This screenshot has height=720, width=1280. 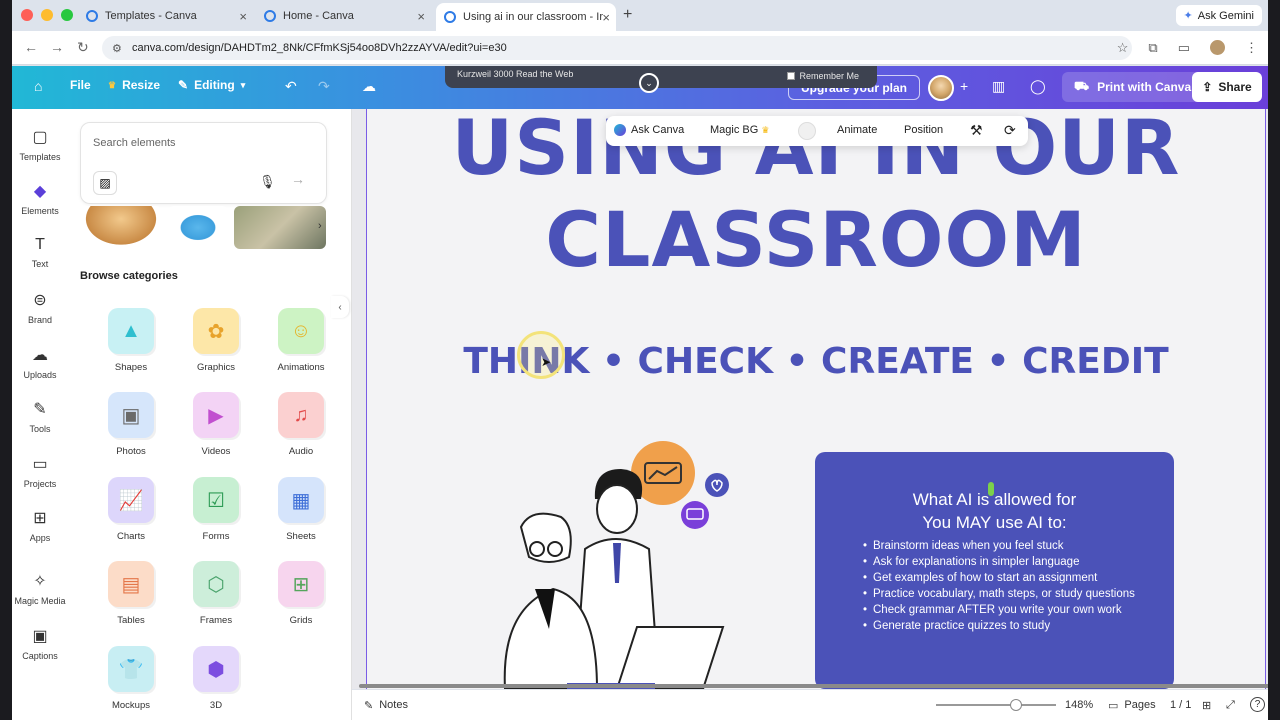 What do you see at coordinates (739, 130) in the screenshot?
I see `magic-bg-button: Magic BG ♛` at bounding box center [739, 130].